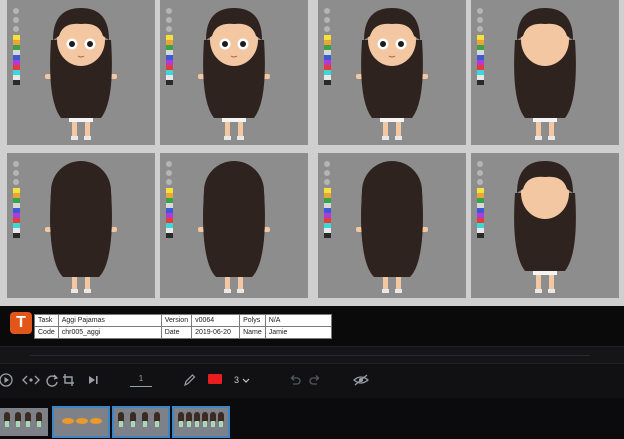 The height and width of the screenshot is (439, 624). I want to click on date-value: 2019-06-20, so click(216, 332).